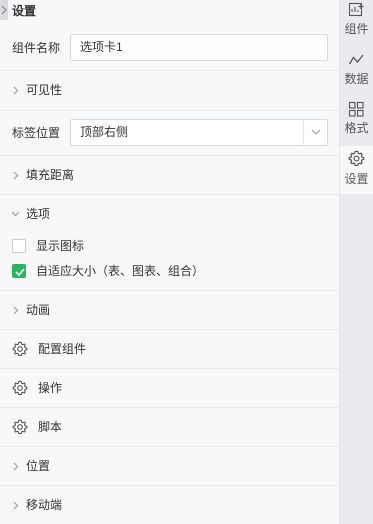  I want to click on section-options: 选项, so click(170, 214).